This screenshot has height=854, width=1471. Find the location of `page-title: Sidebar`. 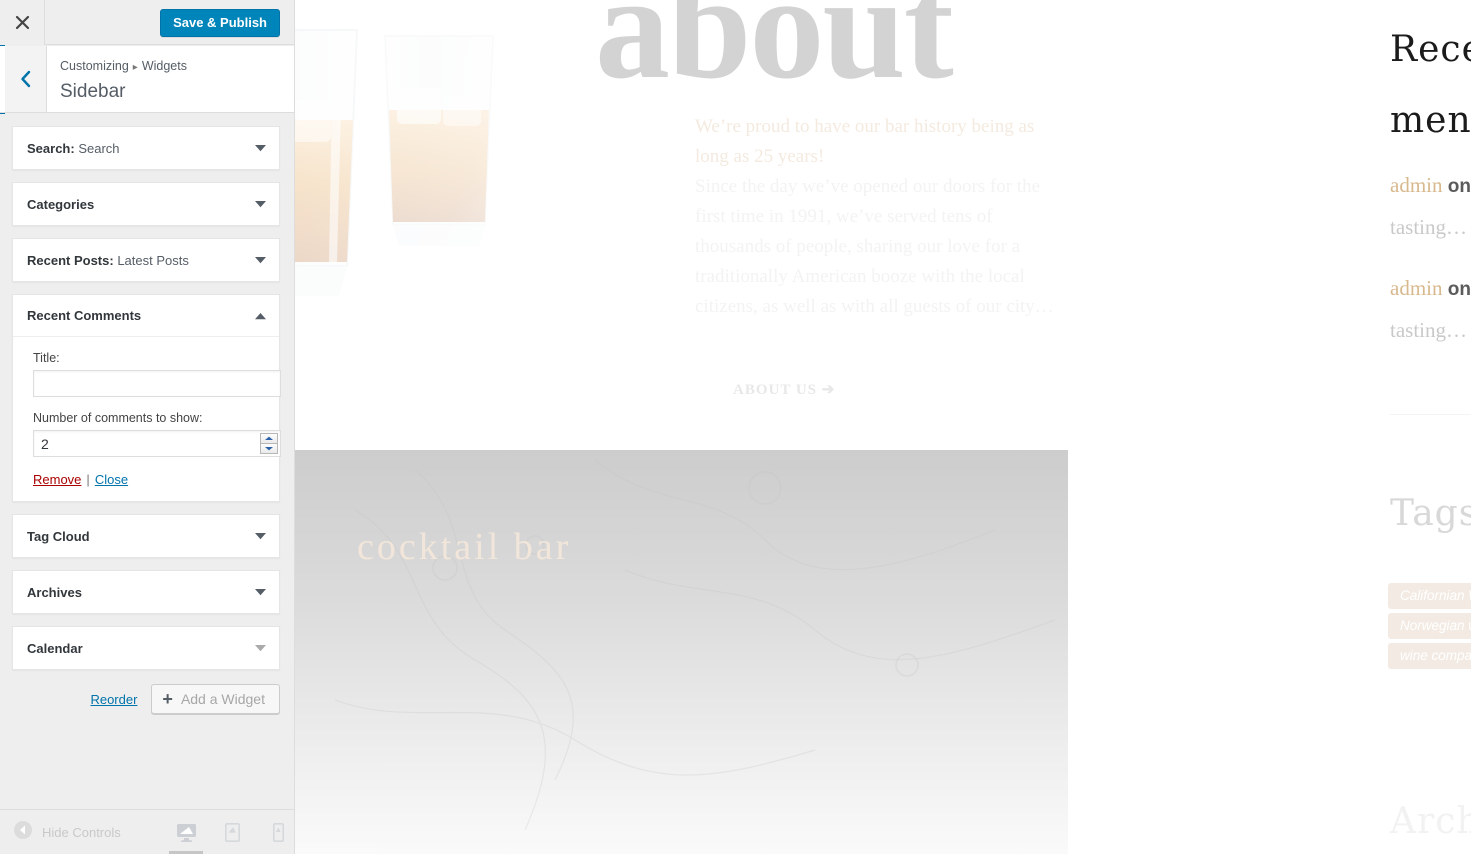

page-title: Sidebar is located at coordinates (93, 91).